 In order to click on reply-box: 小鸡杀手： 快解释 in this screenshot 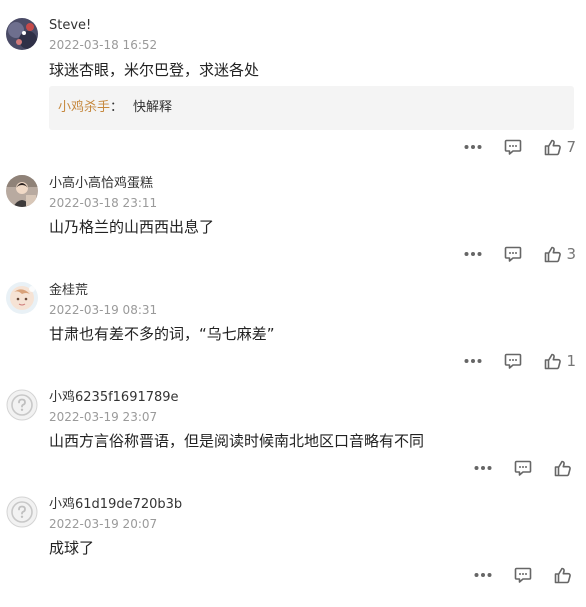, I will do `click(311, 108)`.